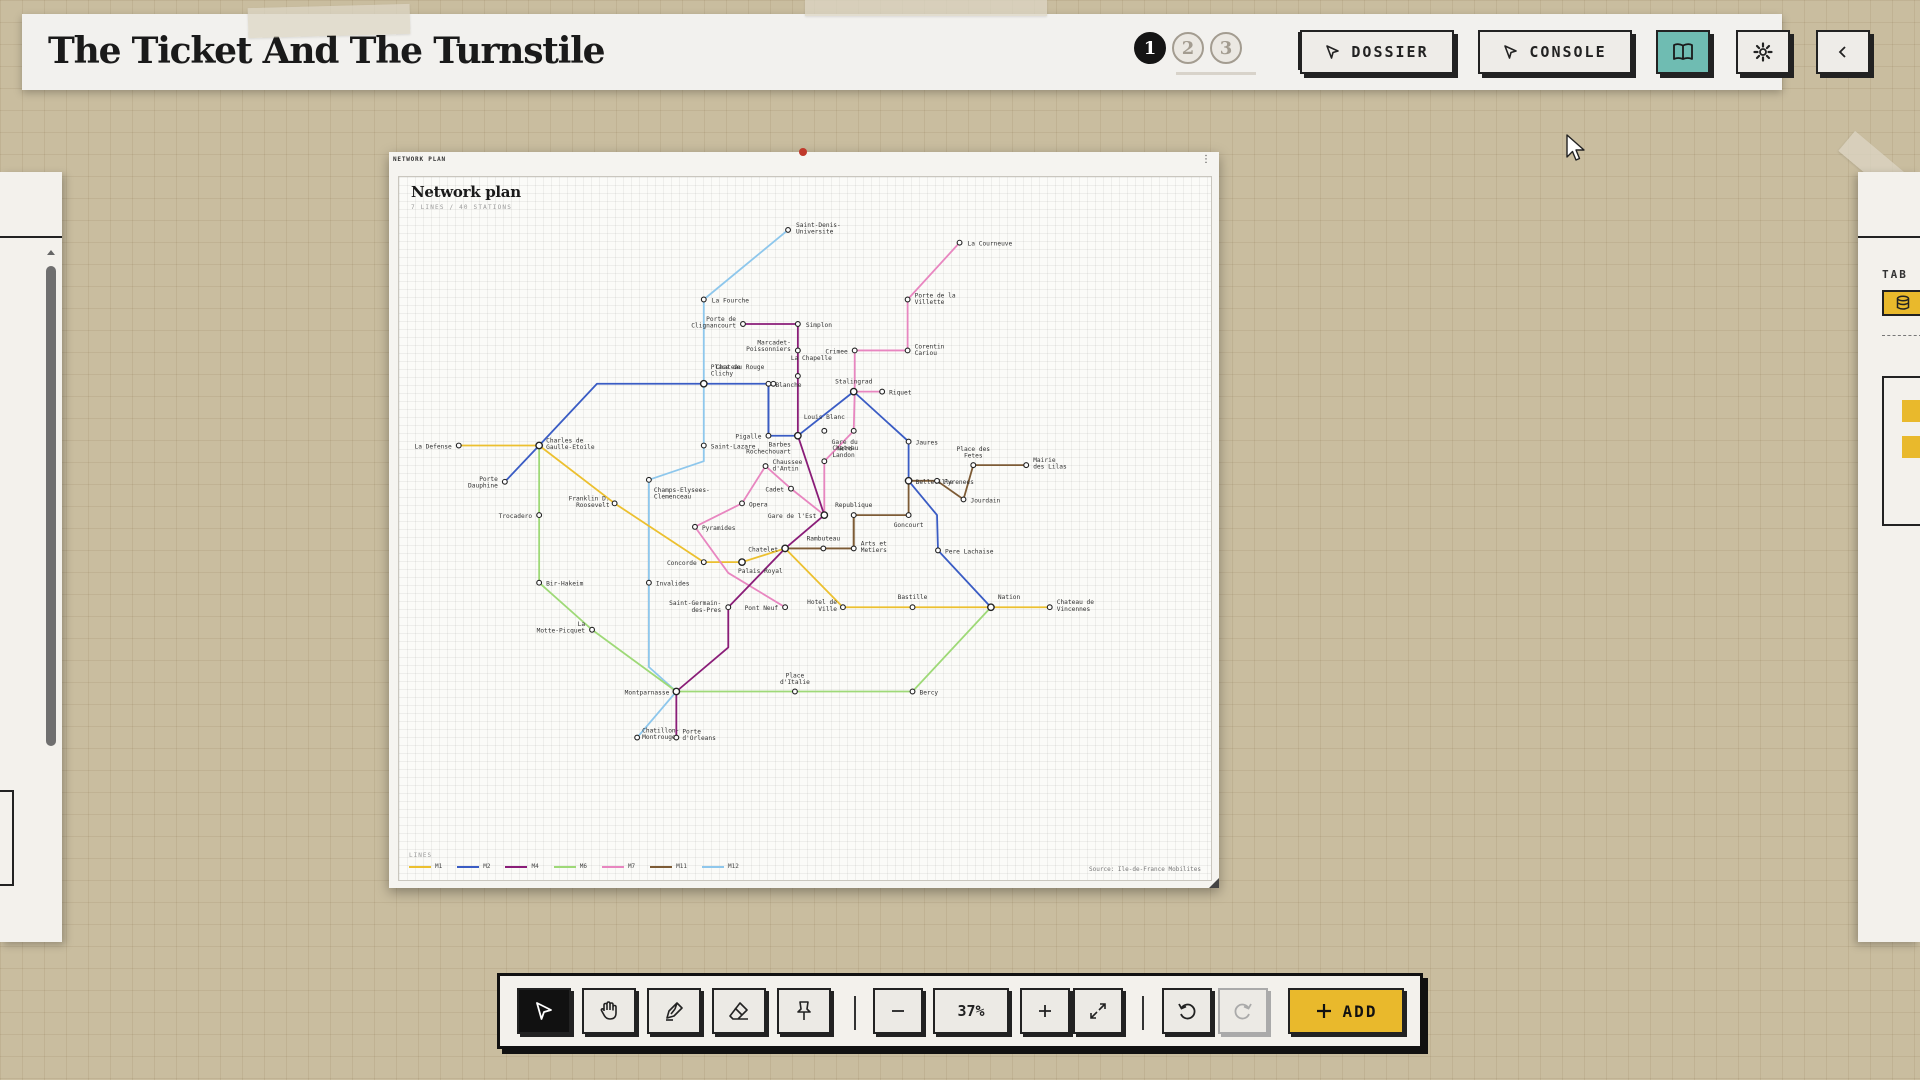 The width and height of the screenshot is (1920, 1080). Describe the element at coordinates (51, 506) in the screenshot. I see `scrollbar-thumb` at that location.